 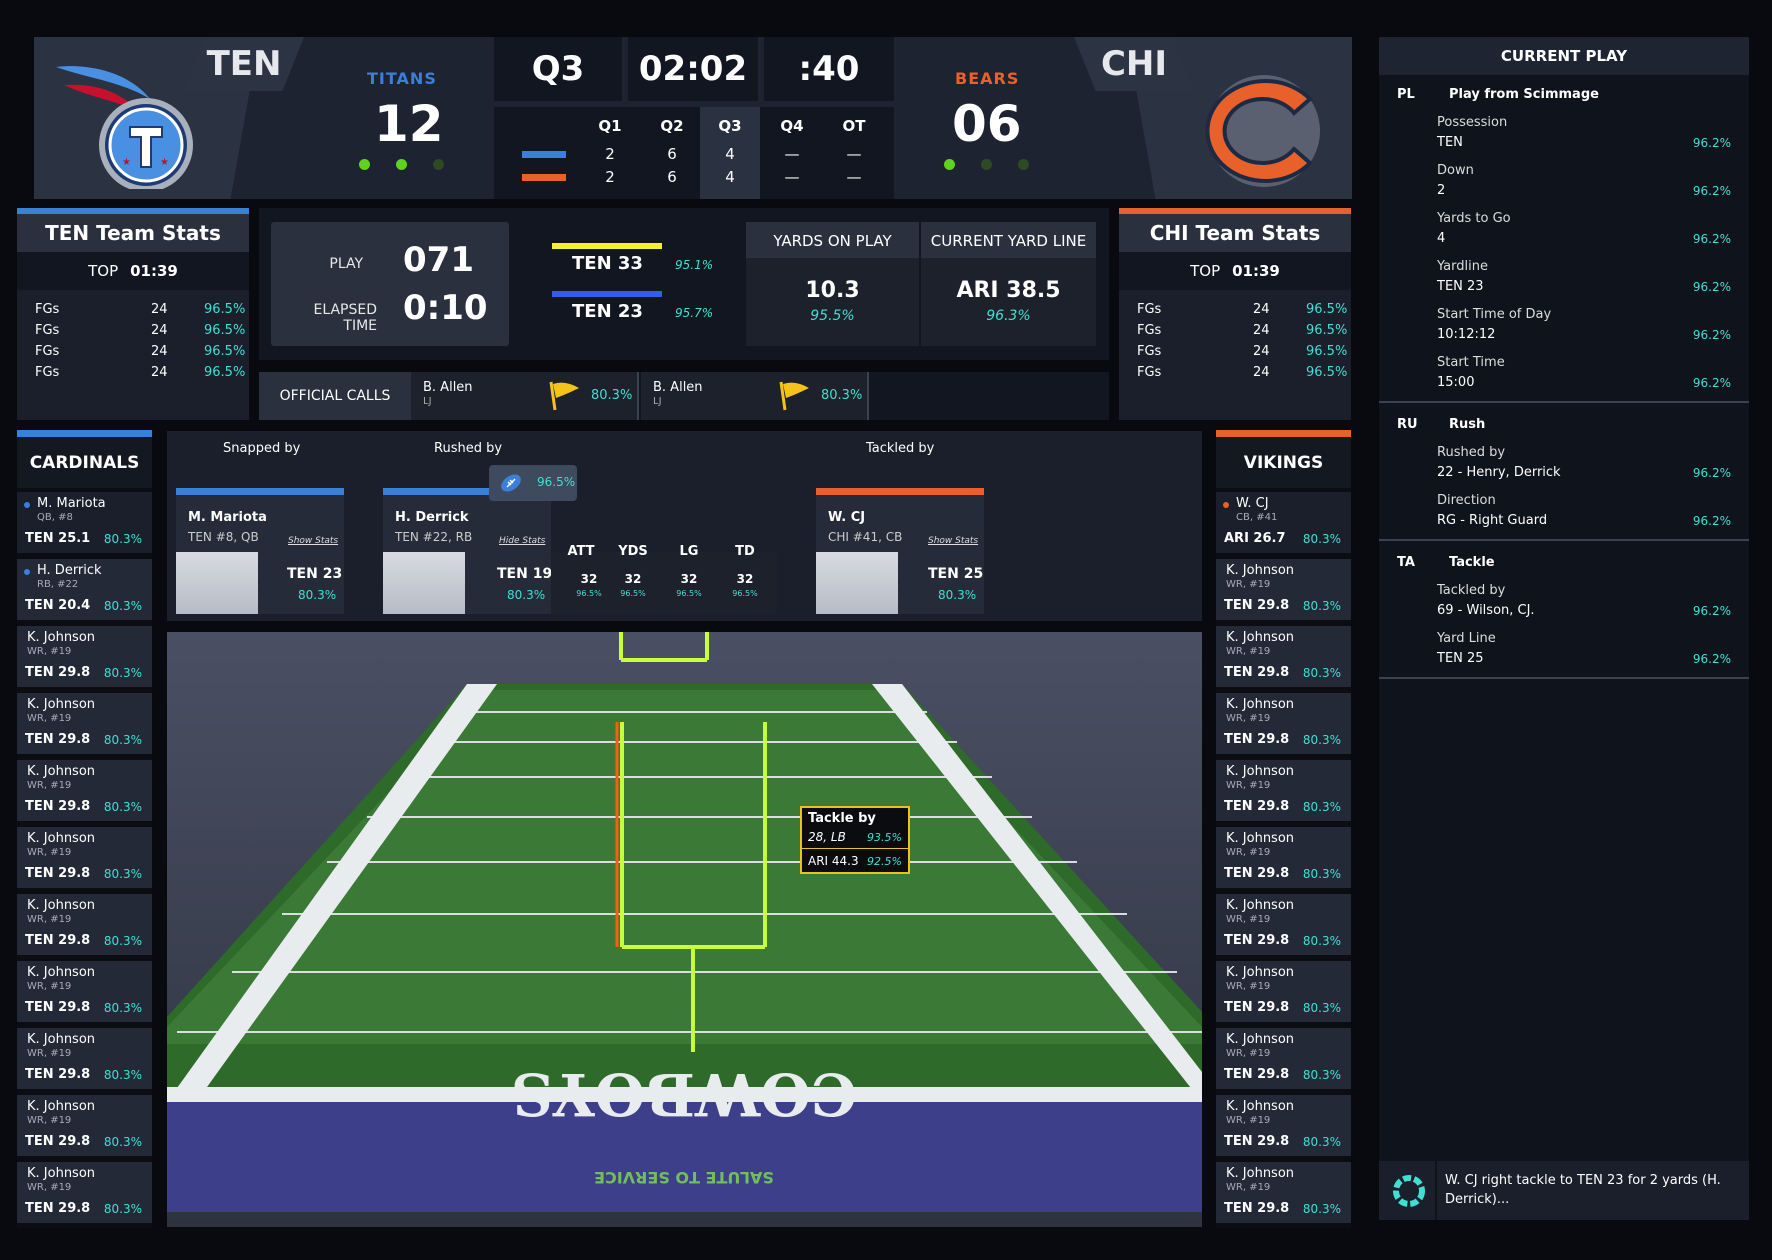 What do you see at coordinates (672, 154) in the screenshot?
I see `home-period-score: 6` at bounding box center [672, 154].